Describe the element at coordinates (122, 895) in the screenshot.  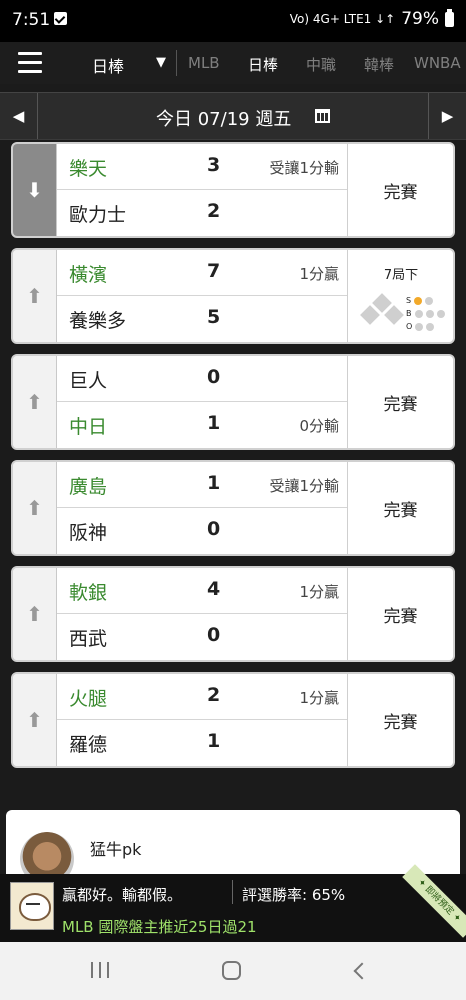
I see `banner-slogan: 贏都好。輸都假。` at that location.